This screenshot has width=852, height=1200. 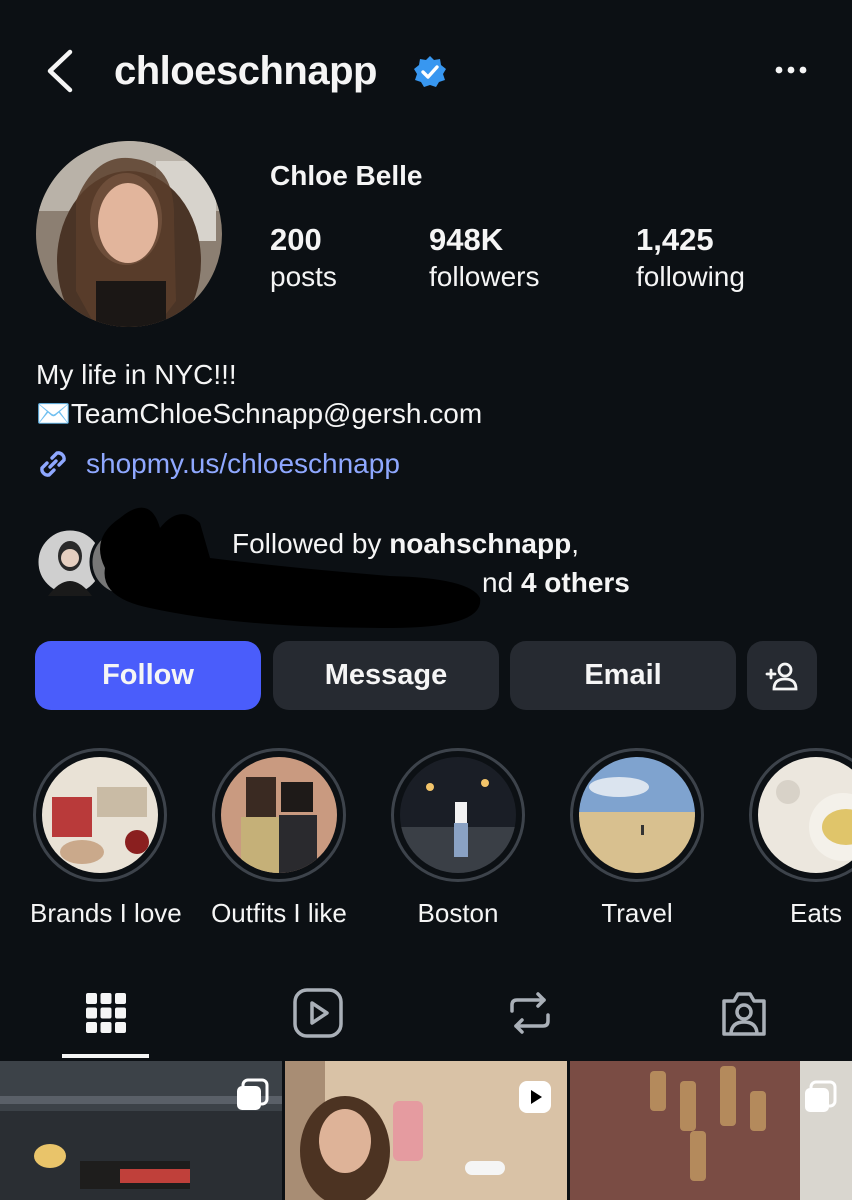 I want to click on more-options-icon, so click(x=791, y=70).